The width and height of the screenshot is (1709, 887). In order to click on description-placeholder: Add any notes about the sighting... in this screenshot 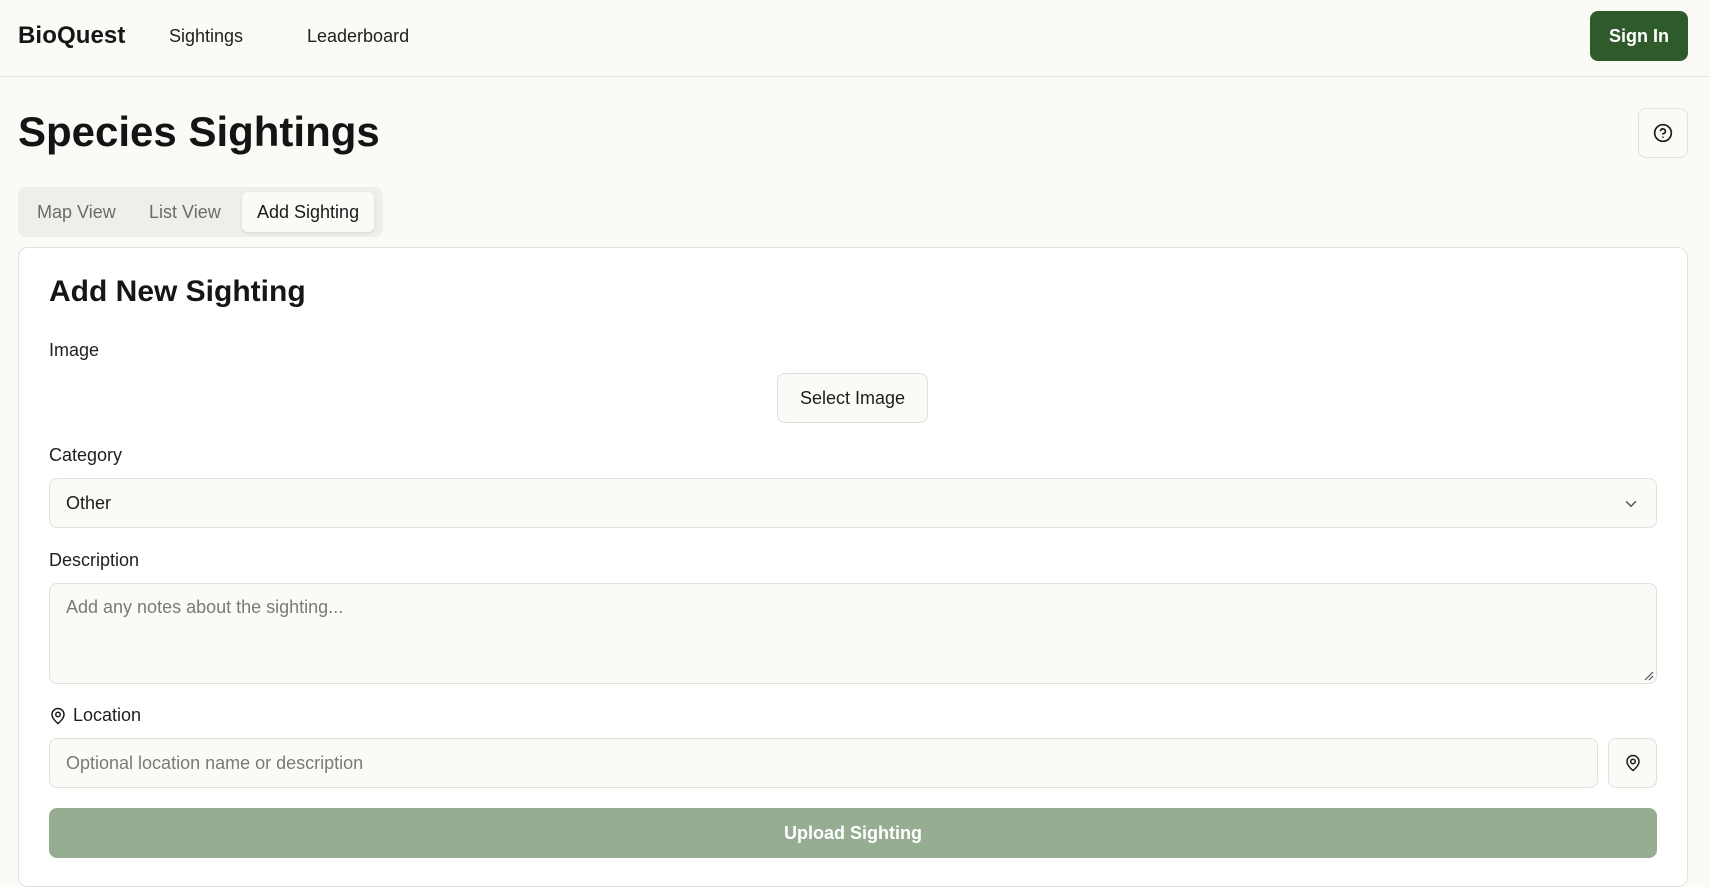, I will do `click(205, 607)`.